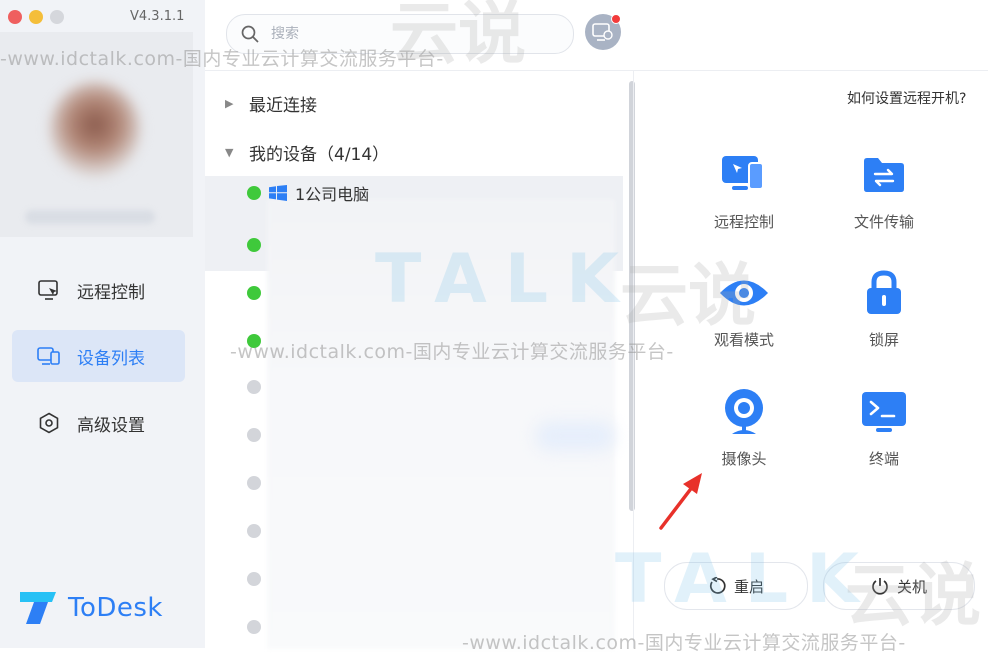  I want to click on expanded-triangle-icon: ▼, so click(229, 152).